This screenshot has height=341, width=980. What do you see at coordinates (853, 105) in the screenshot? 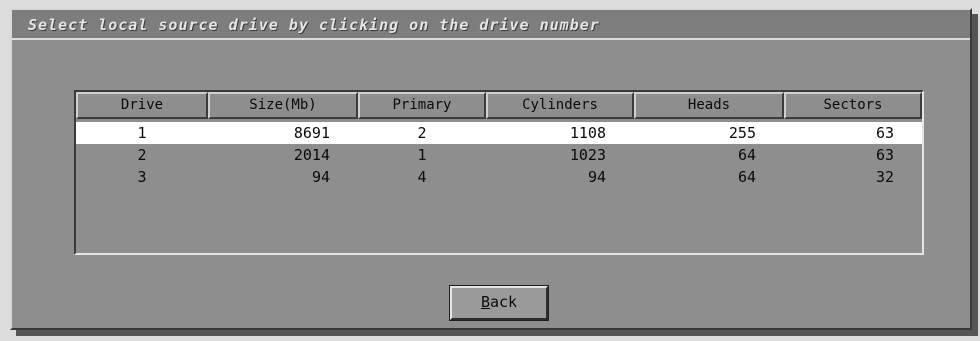
I see `column-header-sectors: Sectors` at bounding box center [853, 105].